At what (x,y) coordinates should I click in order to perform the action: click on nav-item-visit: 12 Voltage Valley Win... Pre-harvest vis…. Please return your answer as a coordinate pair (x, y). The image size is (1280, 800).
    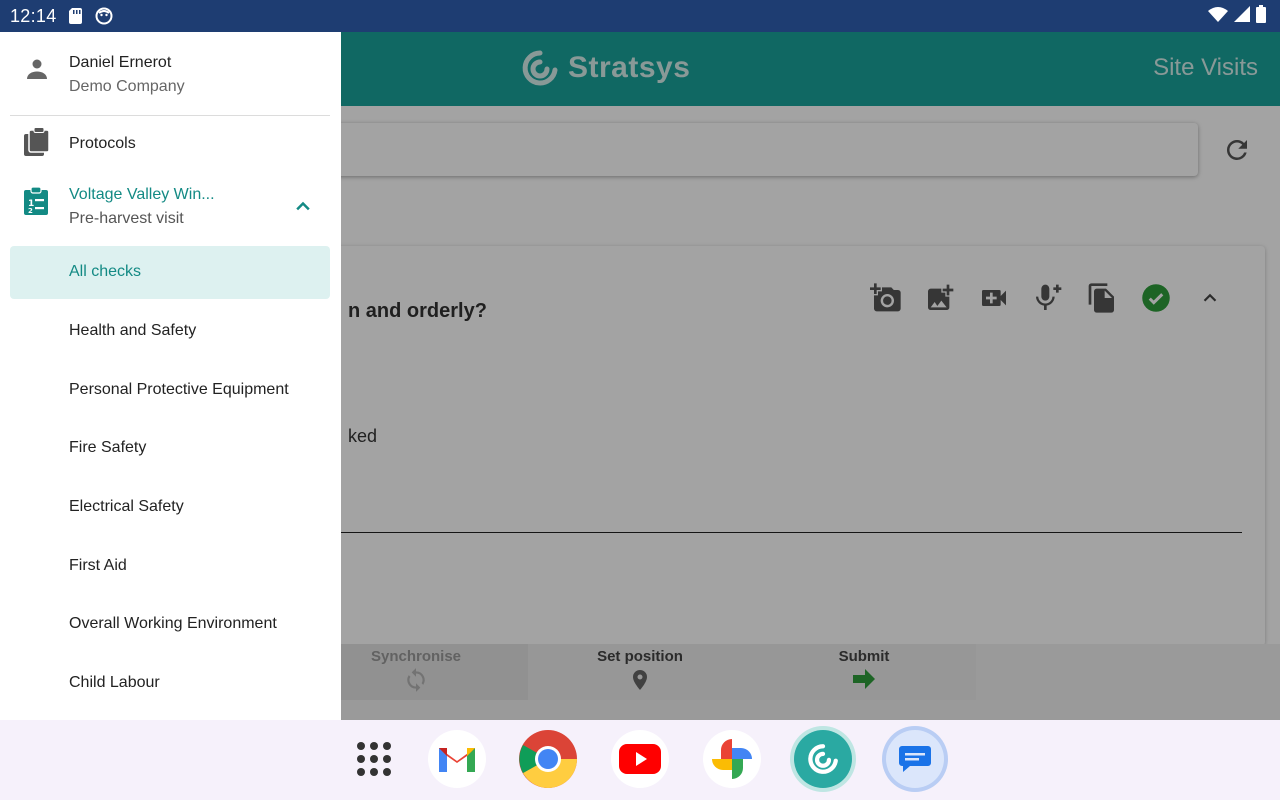
    Looking at the image, I should click on (170, 206).